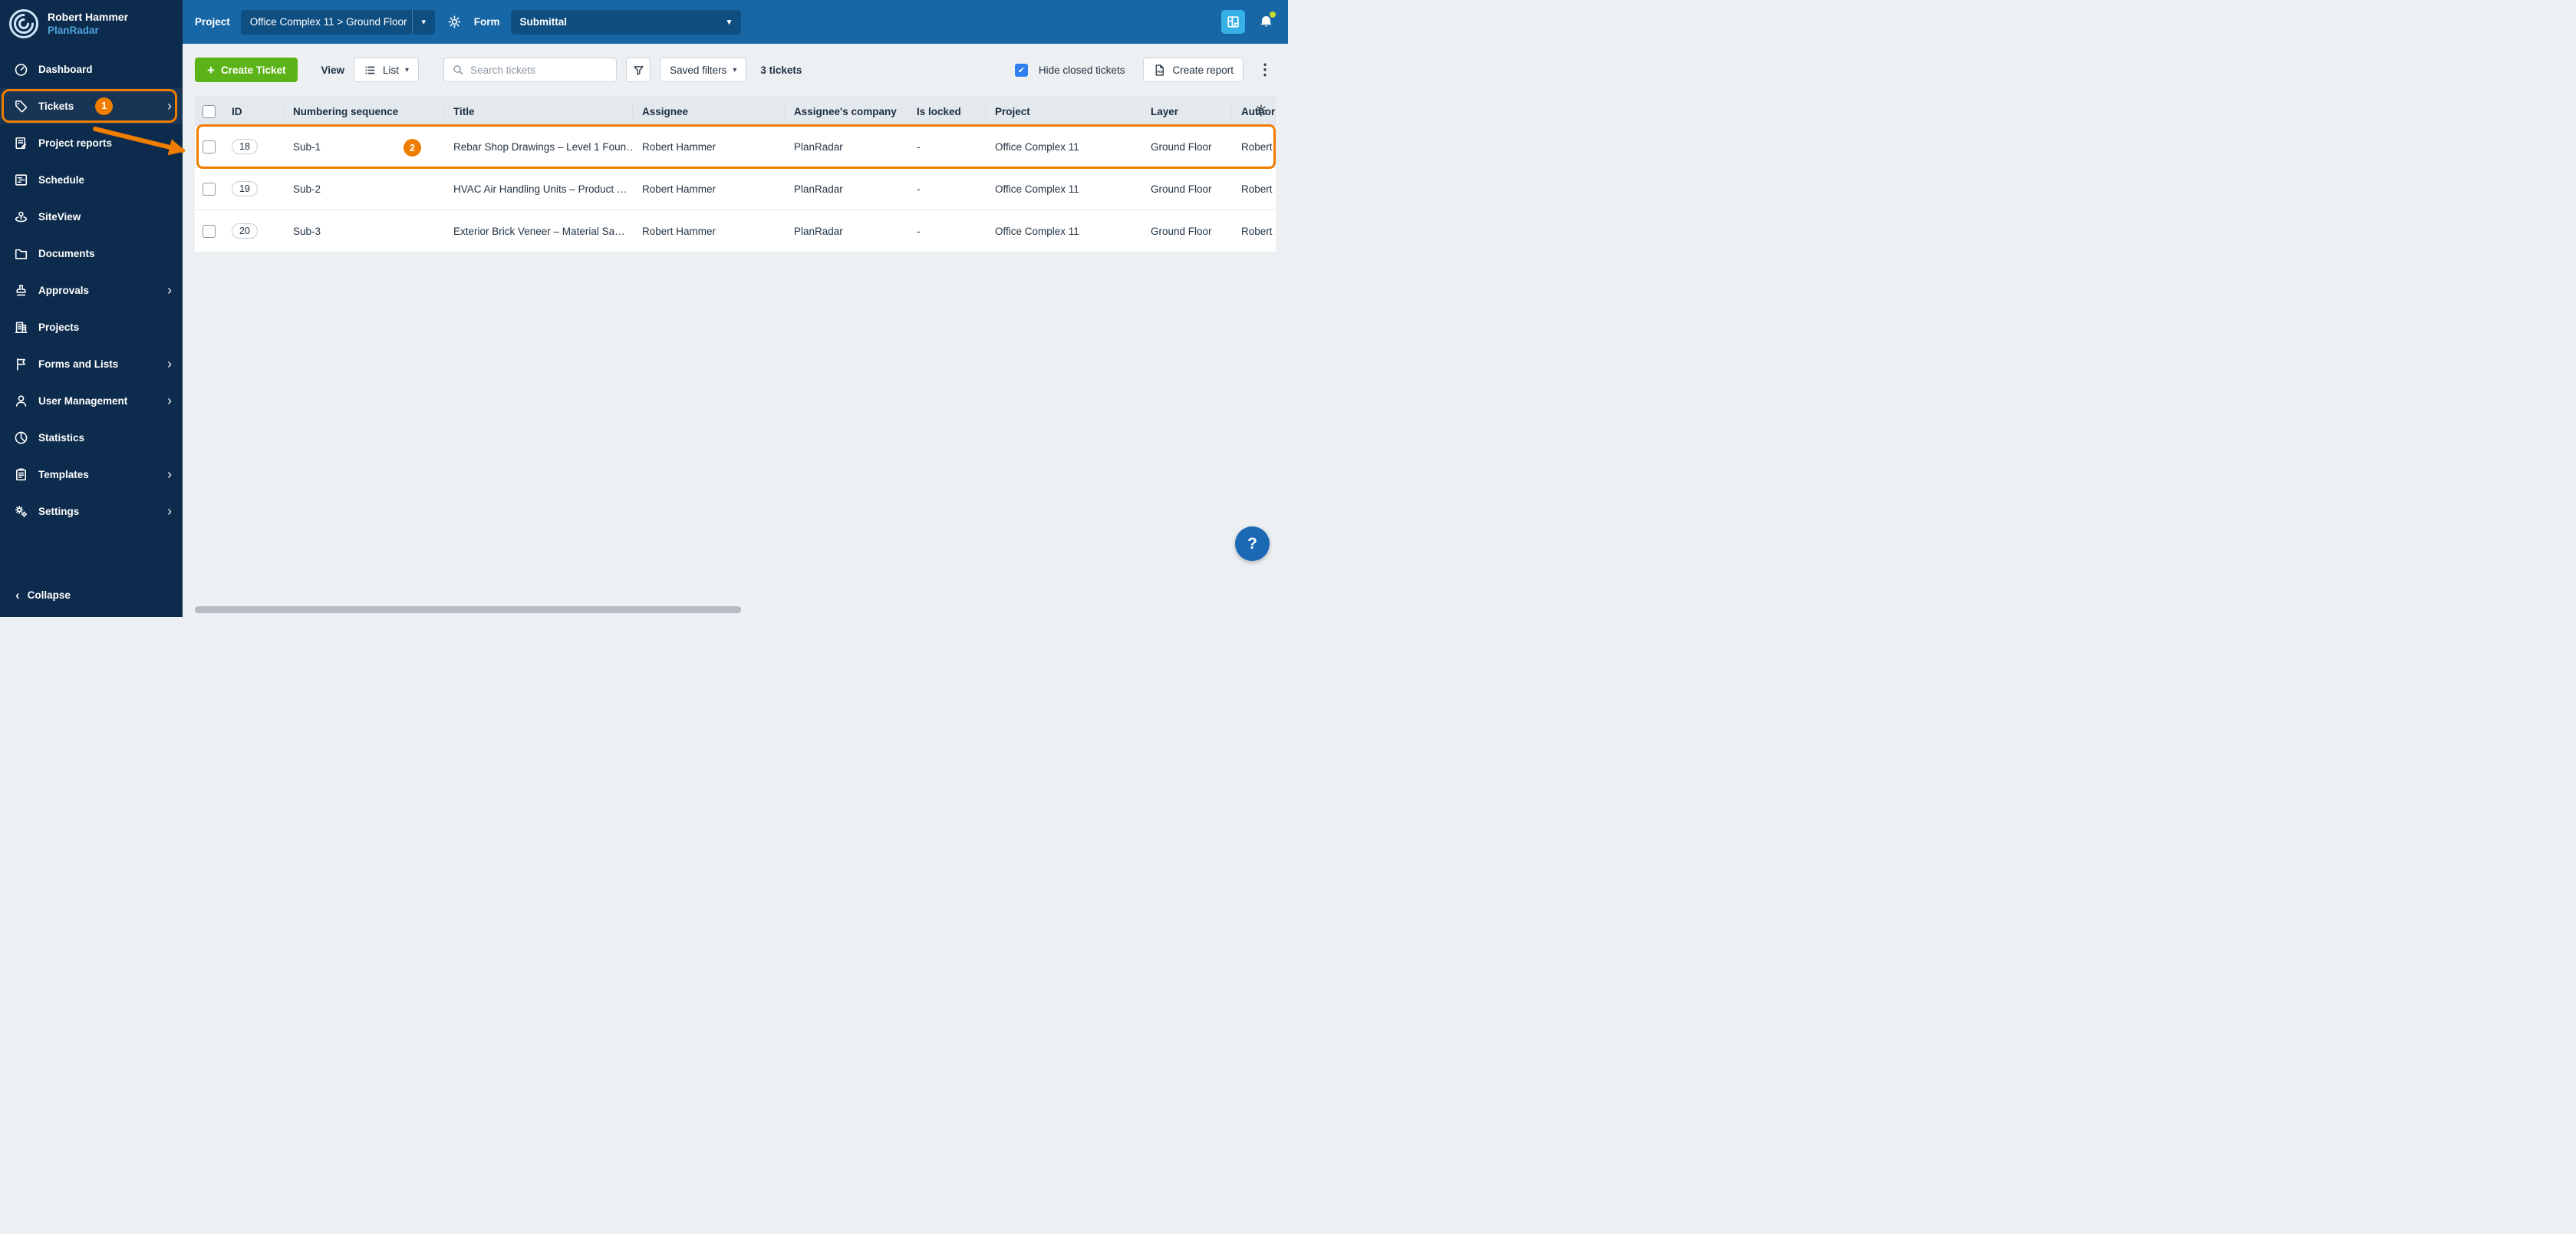 This screenshot has width=2576, height=1234. Describe the element at coordinates (91, 24) in the screenshot. I see `brand-header: Robert Hammer PlanRadar` at that location.